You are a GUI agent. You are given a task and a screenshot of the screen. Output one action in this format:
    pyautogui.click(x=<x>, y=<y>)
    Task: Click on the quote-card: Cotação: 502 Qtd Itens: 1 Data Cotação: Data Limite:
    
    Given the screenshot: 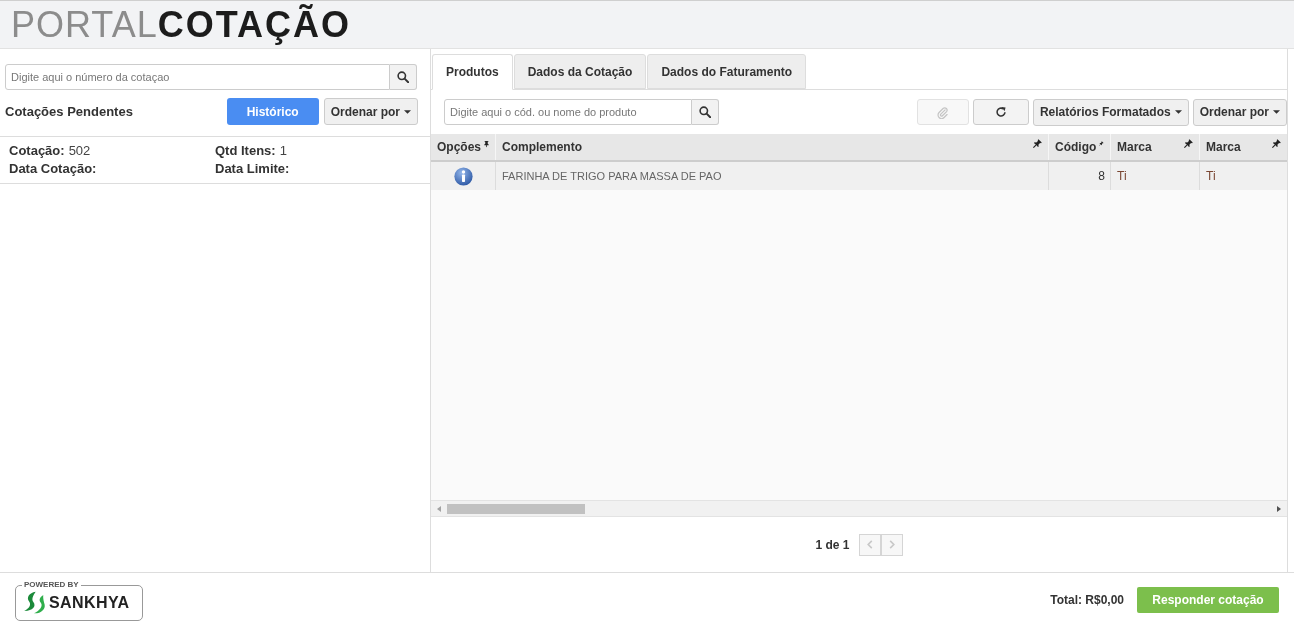 What is the action you would take?
    pyautogui.click(x=215, y=160)
    